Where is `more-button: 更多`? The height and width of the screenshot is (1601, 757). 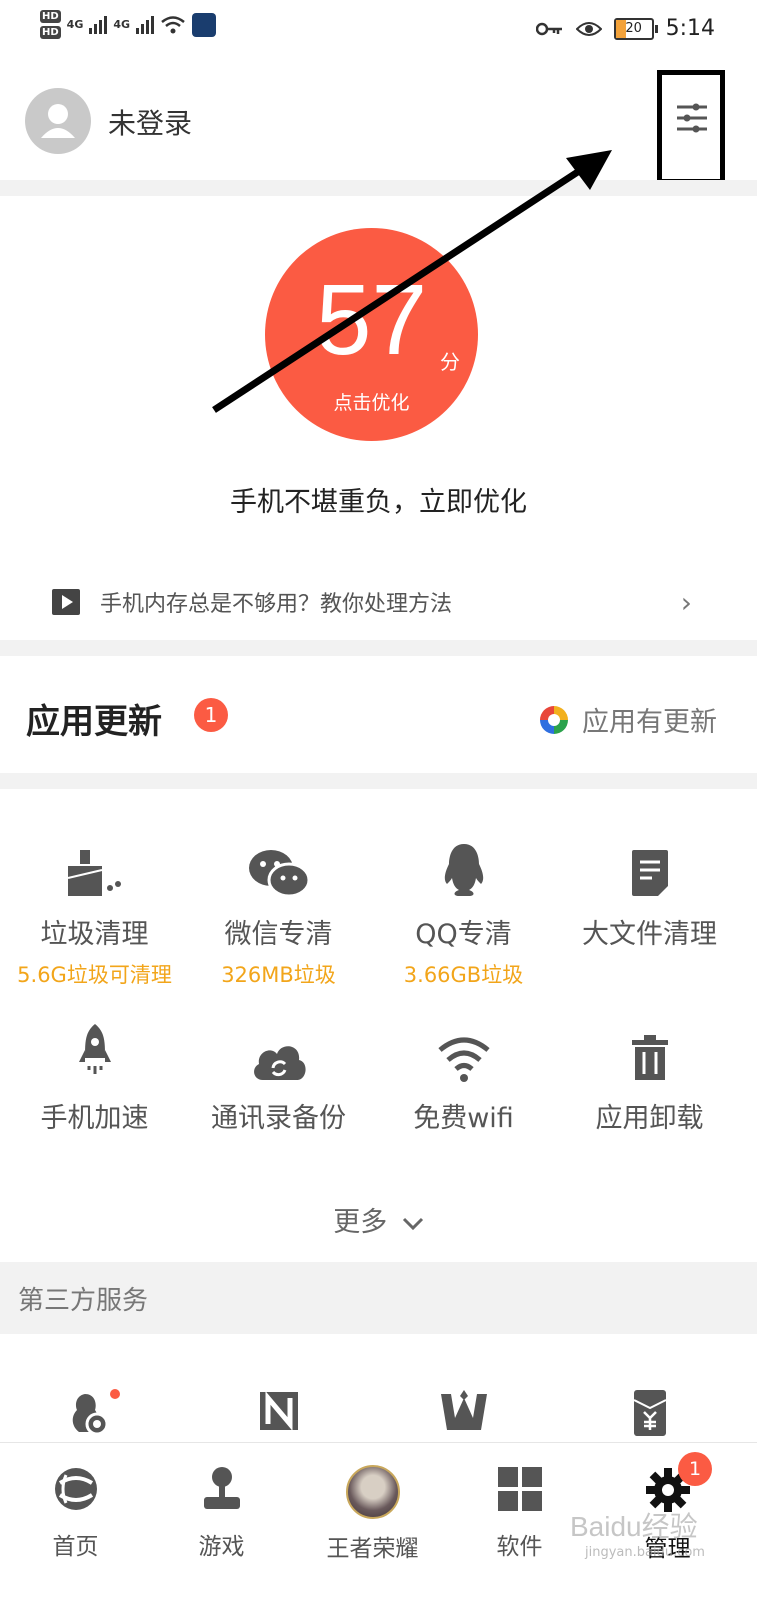 more-button: 更多 is located at coordinates (378, 1219).